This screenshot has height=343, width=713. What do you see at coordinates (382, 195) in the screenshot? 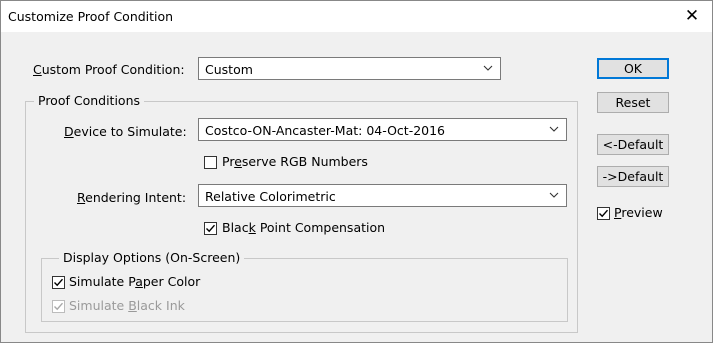
I see `rendering-intent-select: Relative Colorimetric` at bounding box center [382, 195].